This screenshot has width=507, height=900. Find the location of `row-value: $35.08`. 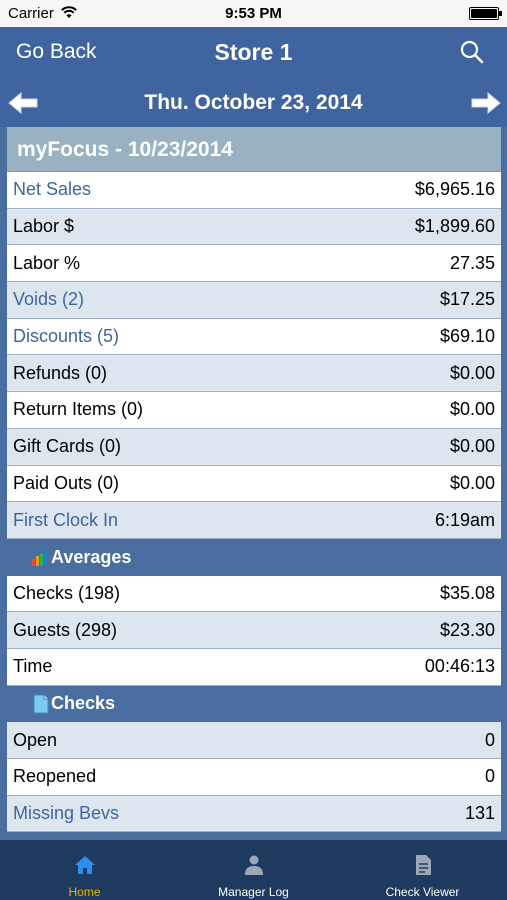

row-value: $35.08 is located at coordinates (467, 592).